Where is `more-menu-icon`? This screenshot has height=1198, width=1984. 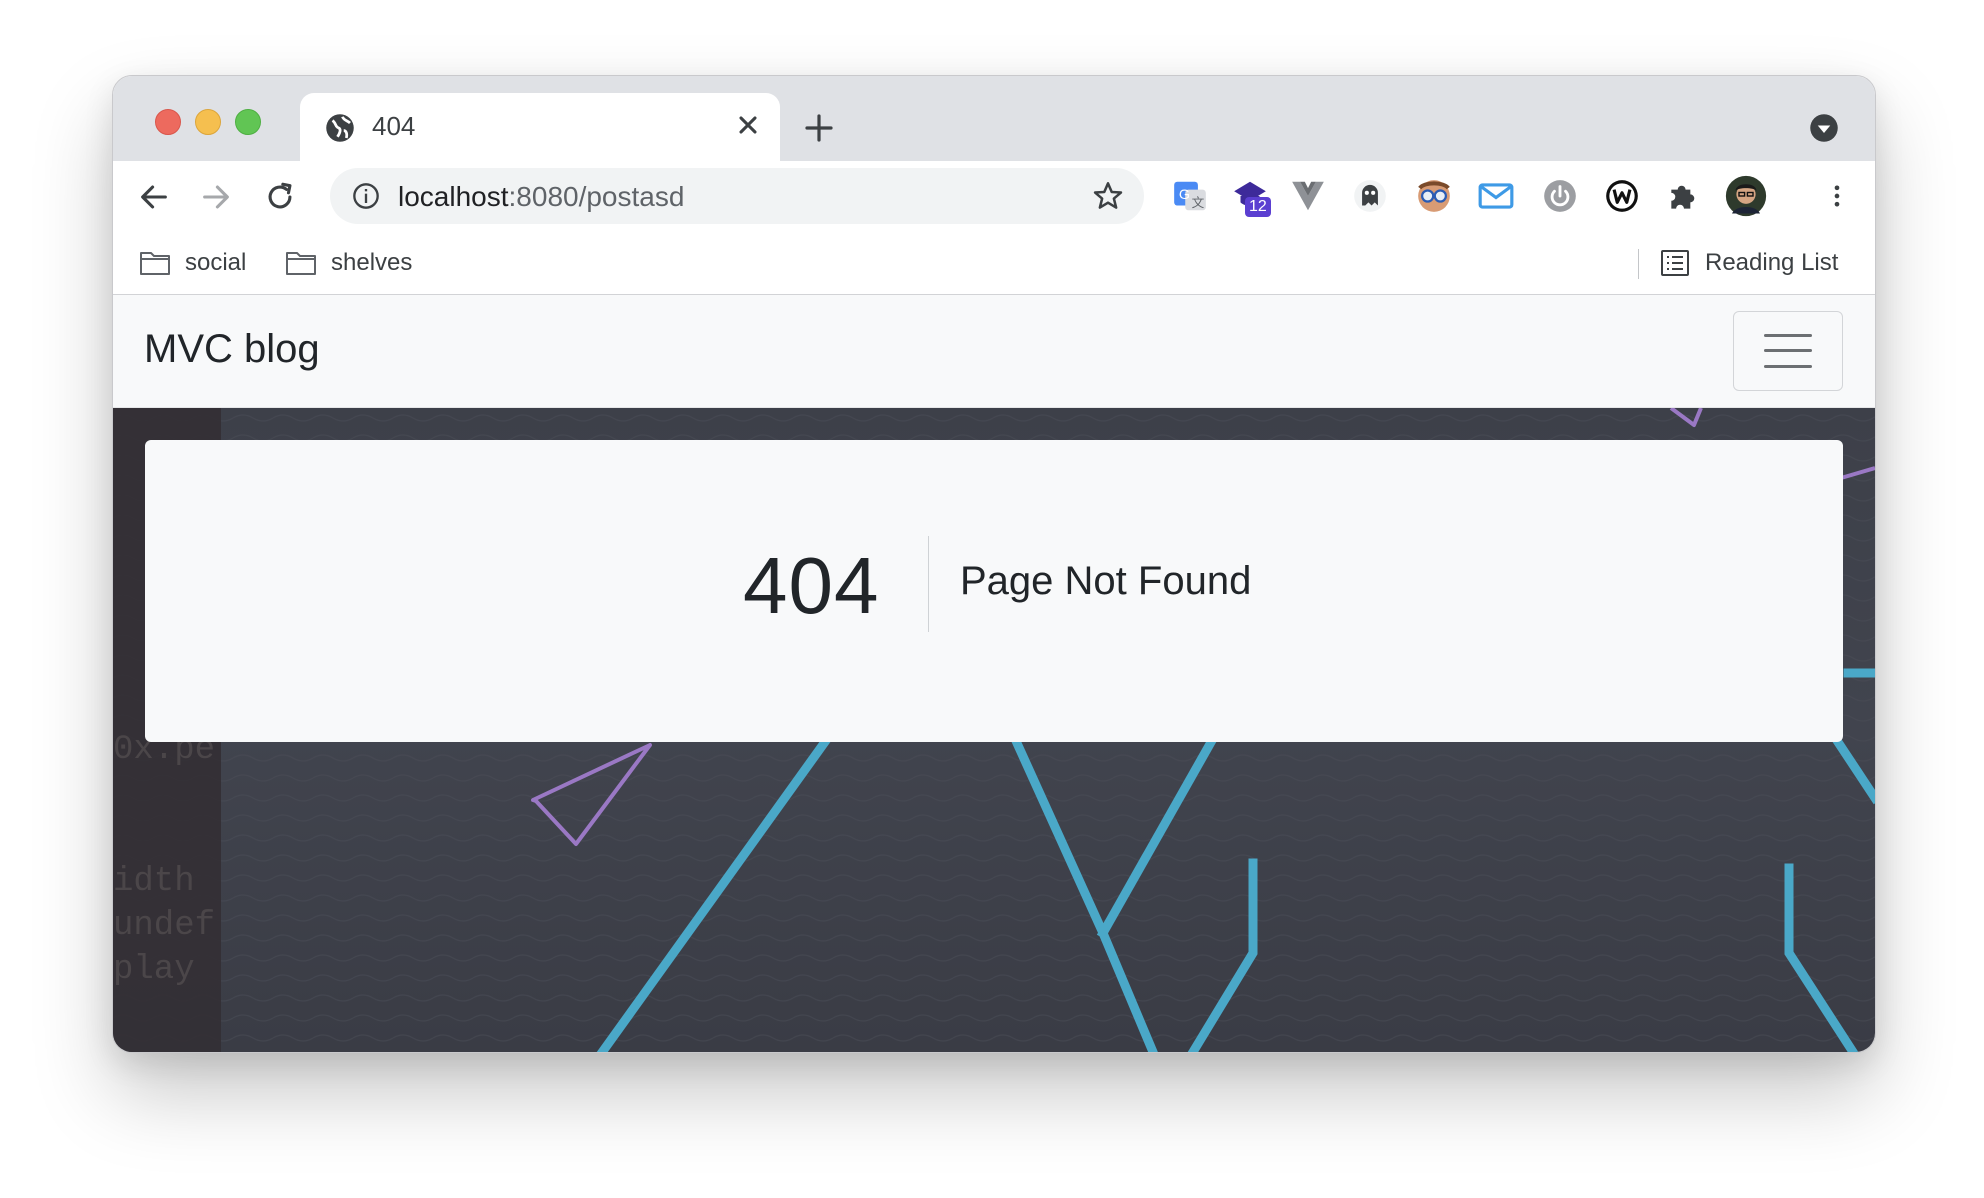
more-menu-icon is located at coordinates (1837, 196).